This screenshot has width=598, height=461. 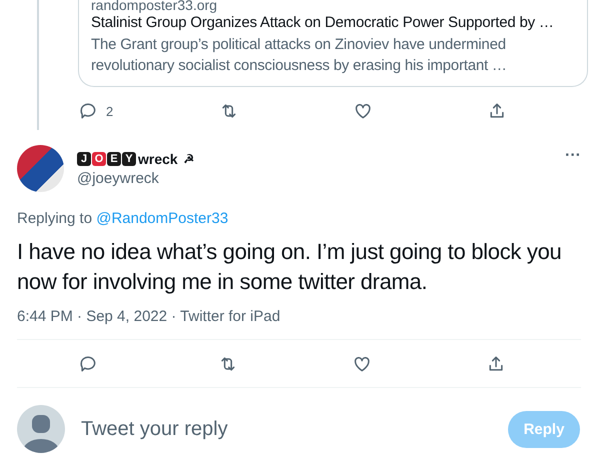 I want to click on default-avatar-icon, so click(x=41, y=429).